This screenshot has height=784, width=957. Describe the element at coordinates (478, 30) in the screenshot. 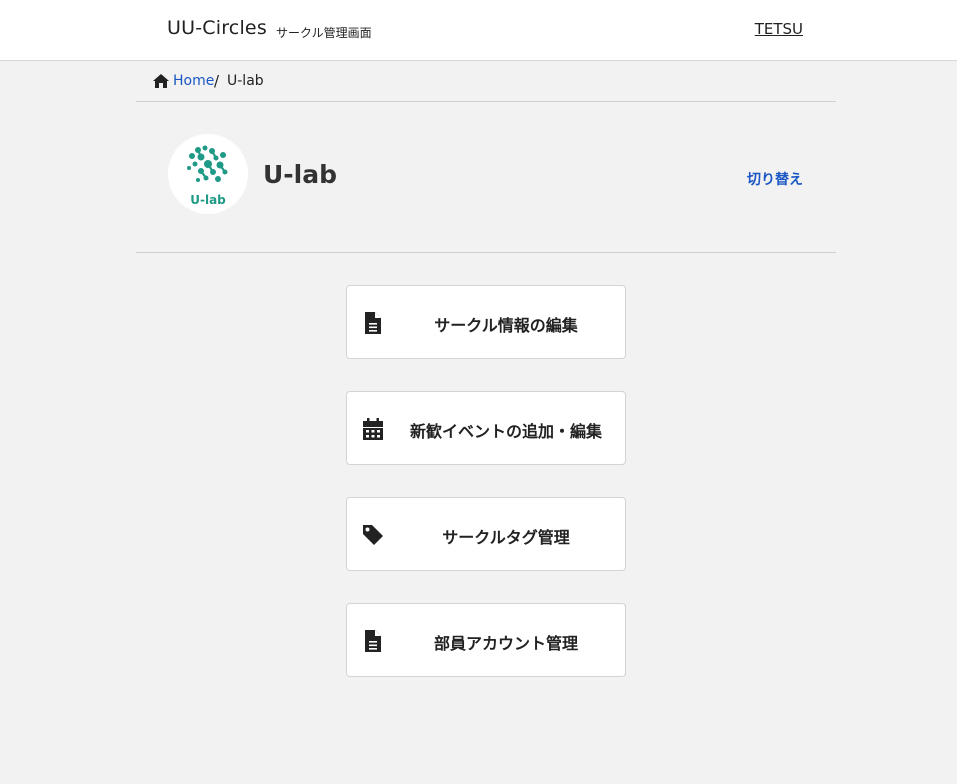

I see `top-navbar: UU-Circles サークル管理画面 TETSU` at that location.